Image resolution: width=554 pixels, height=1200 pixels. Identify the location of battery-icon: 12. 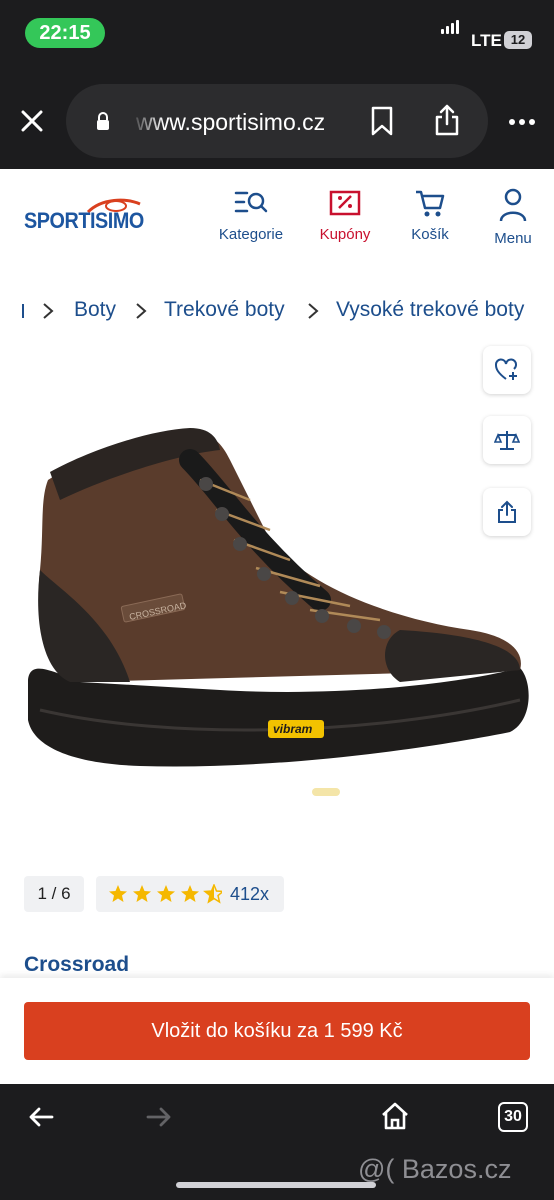
(518, 40).